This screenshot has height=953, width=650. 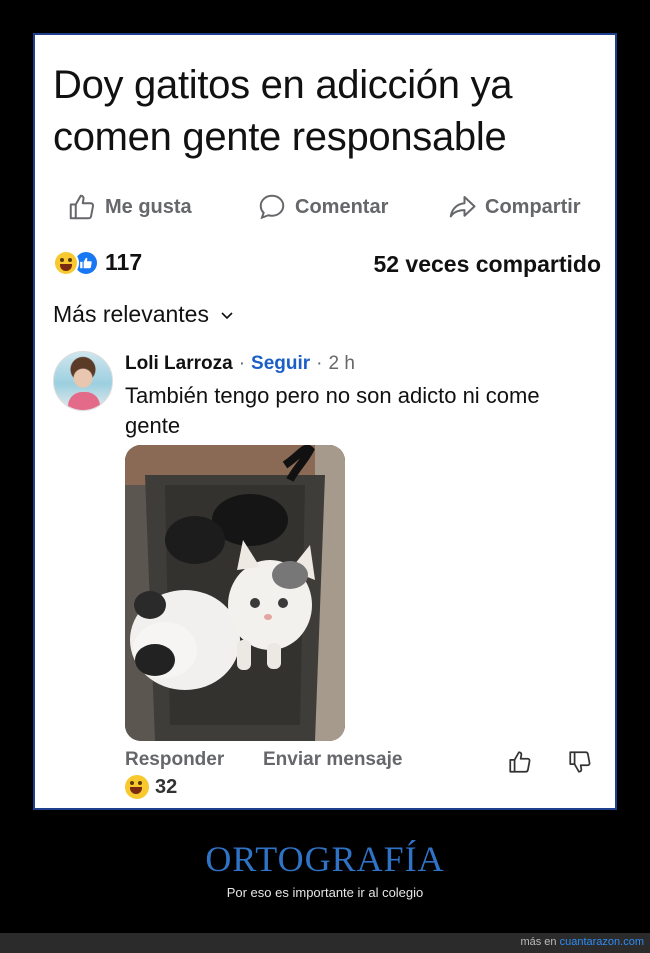 What do you see at coordinates (131, 314) in the screenshot?
I see `sort-label: Más relevantes` at bounding box center [131, 314].